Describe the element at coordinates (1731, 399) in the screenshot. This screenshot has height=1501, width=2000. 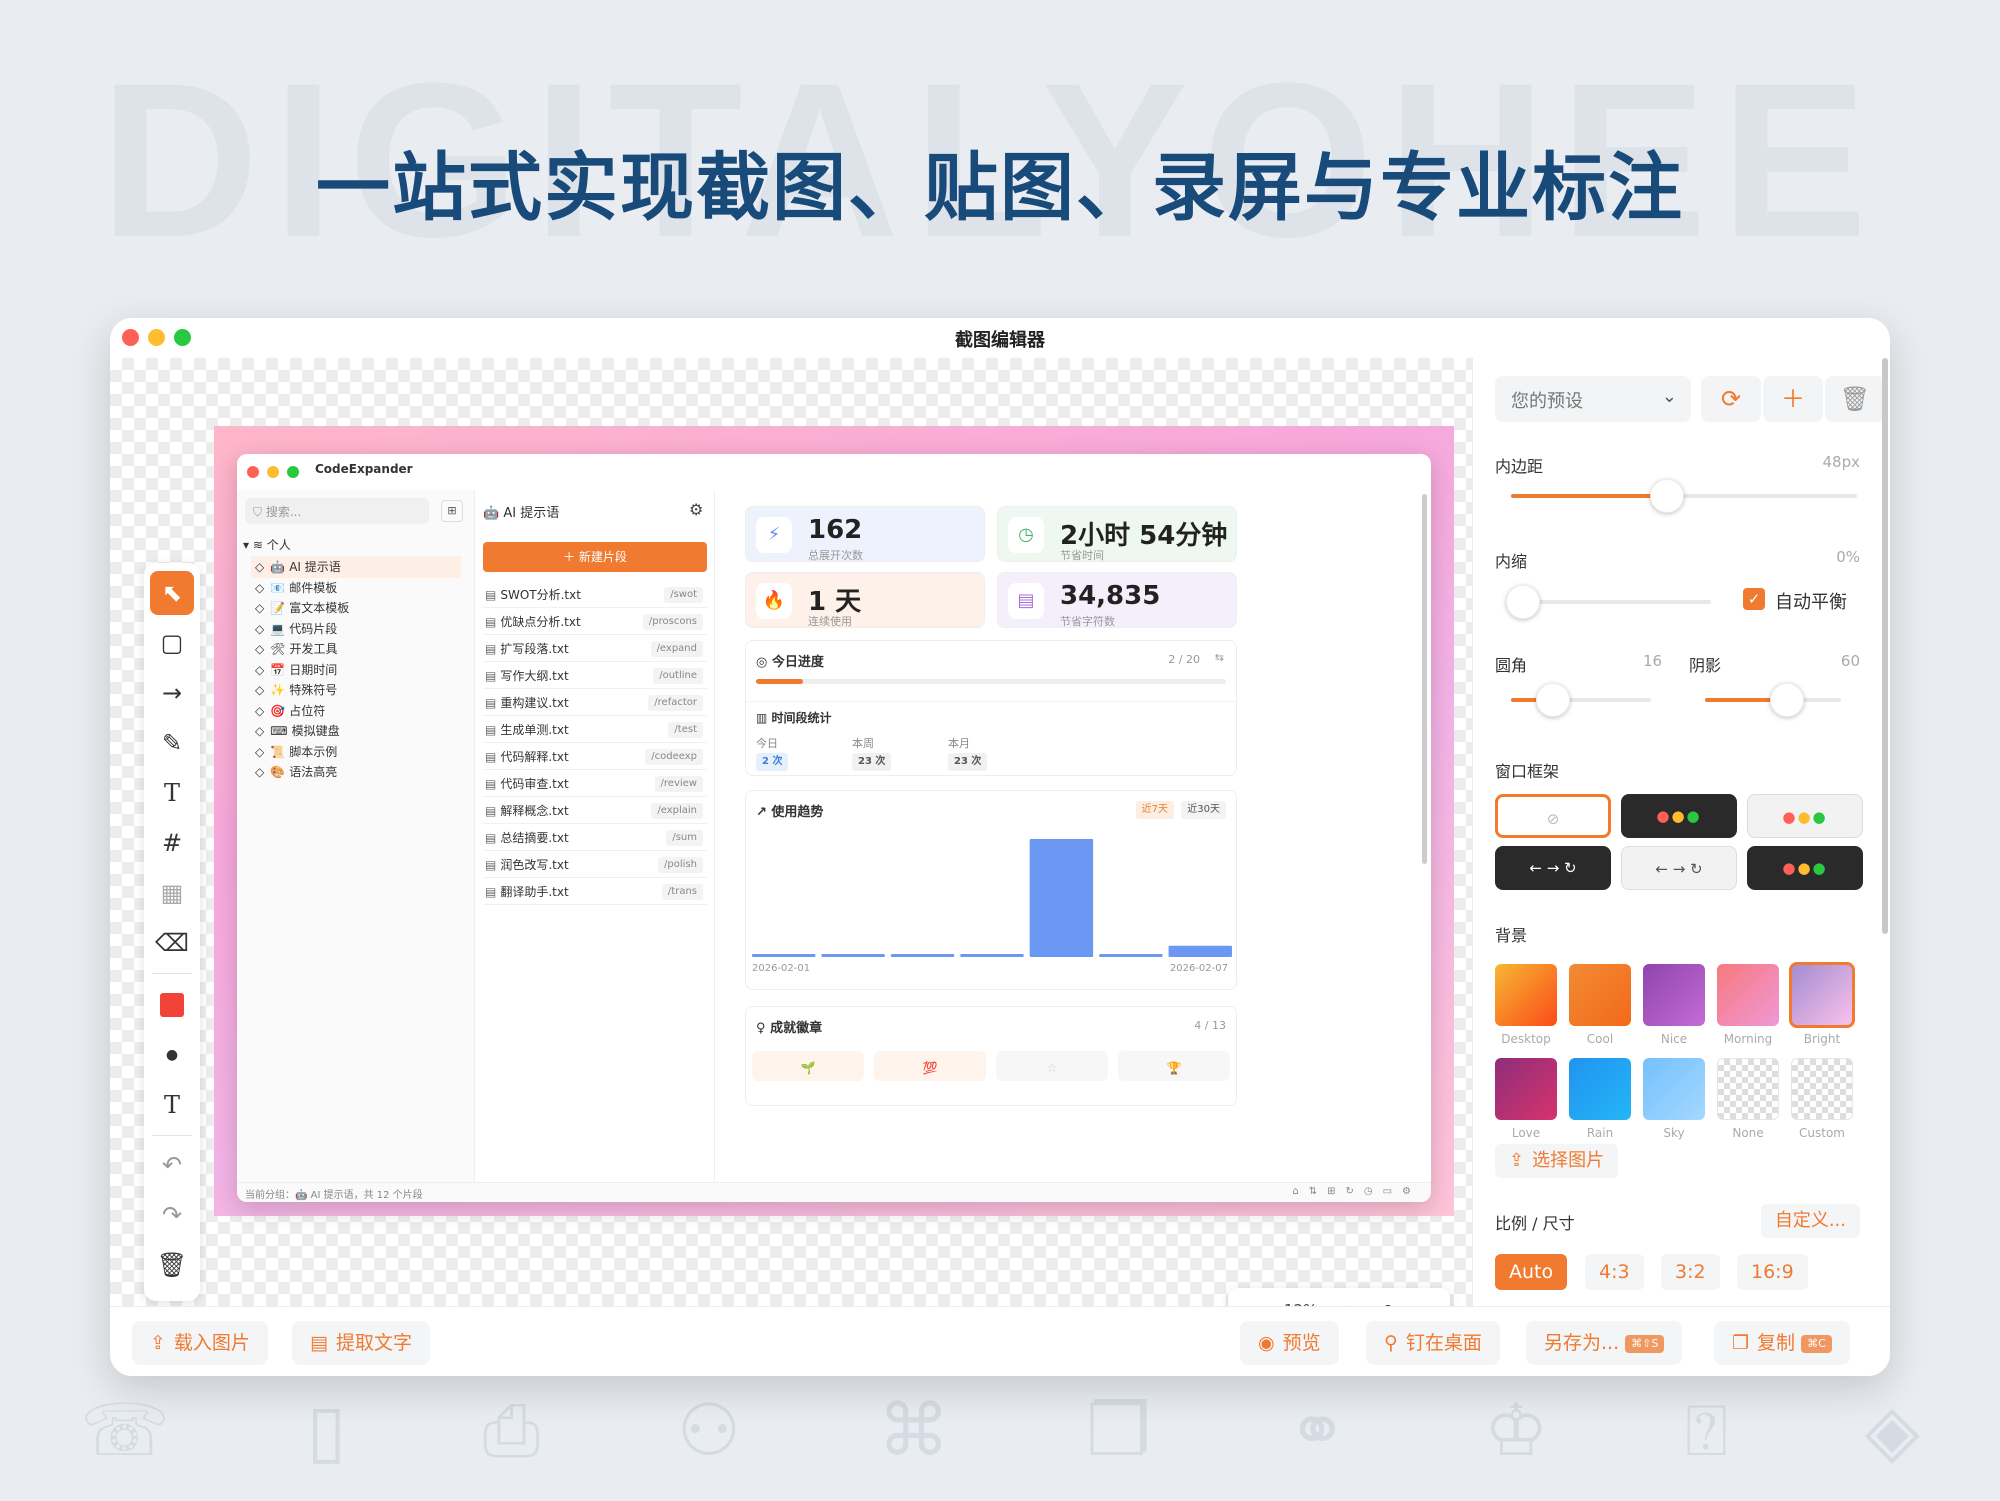
I see `refresh-preset-button: ⟳` at that location.